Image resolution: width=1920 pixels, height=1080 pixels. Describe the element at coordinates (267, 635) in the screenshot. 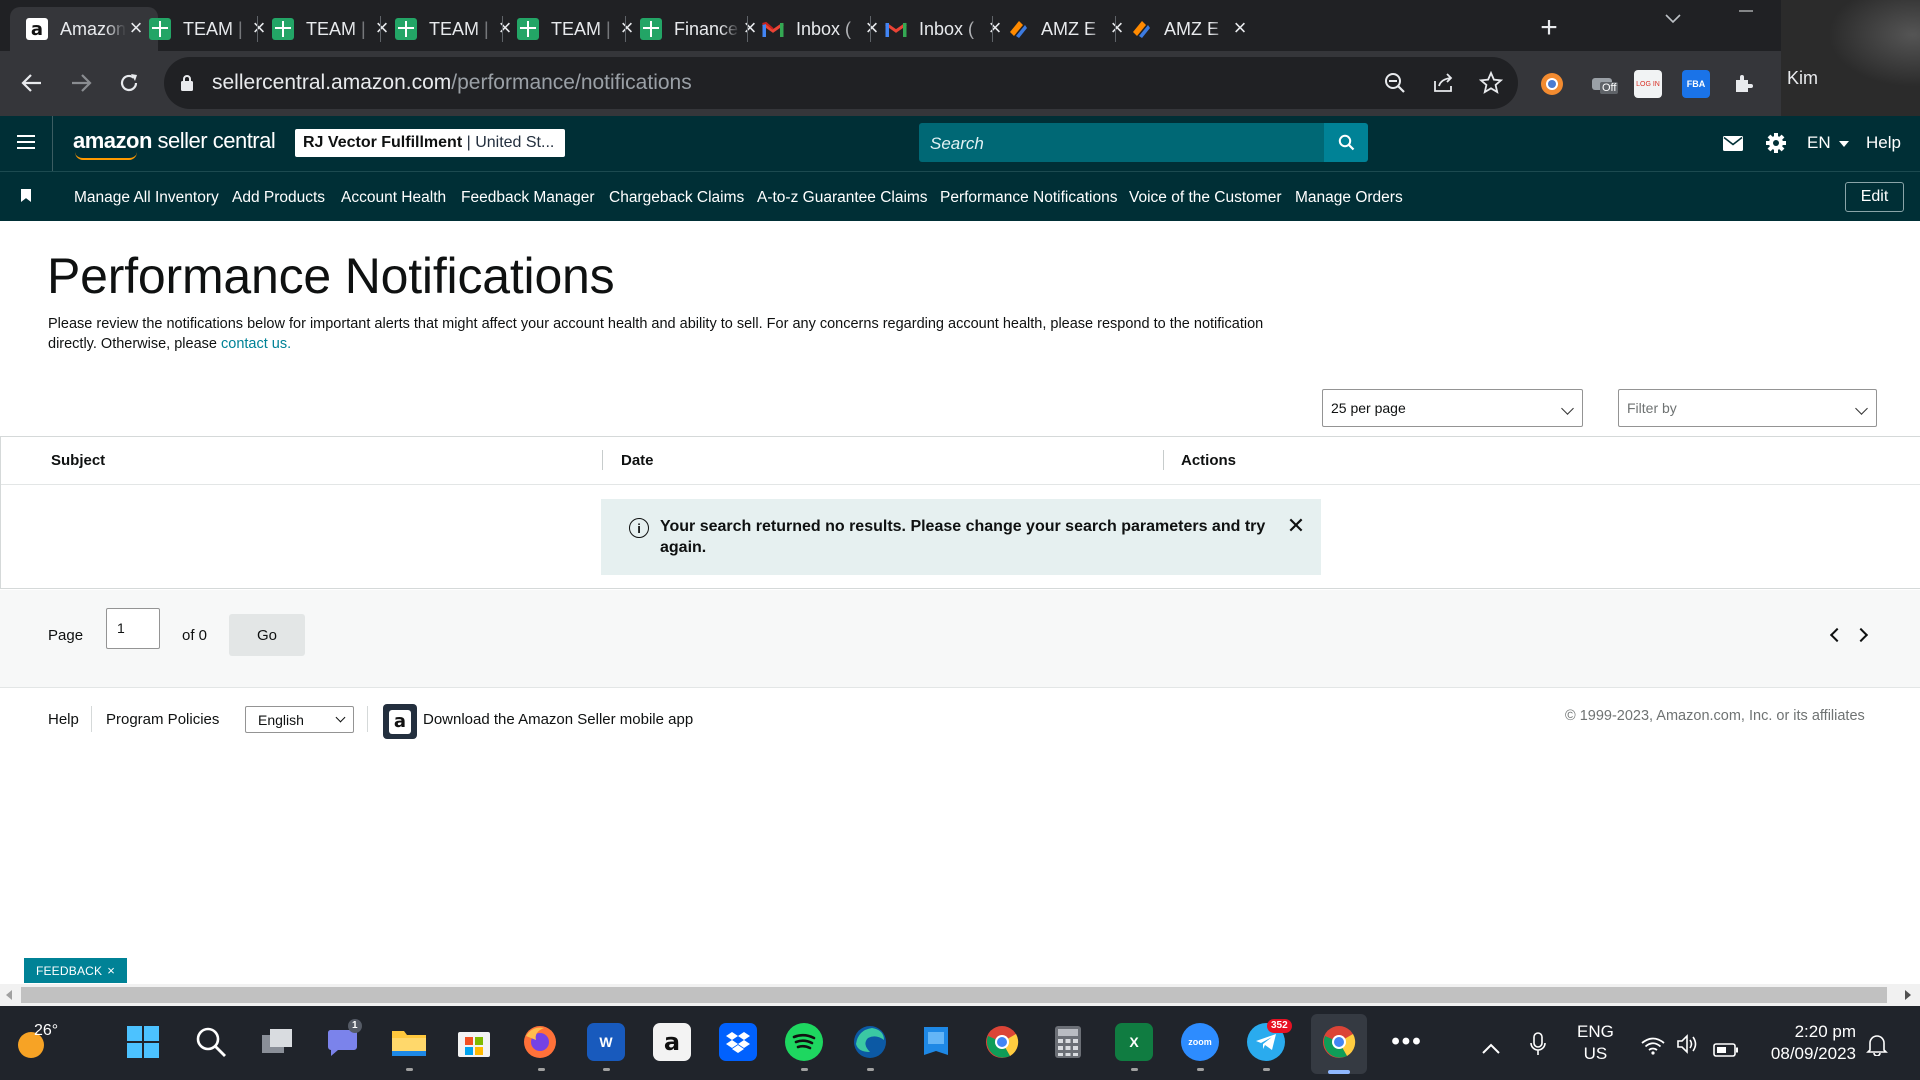

I see `go-button: Go` at that location.